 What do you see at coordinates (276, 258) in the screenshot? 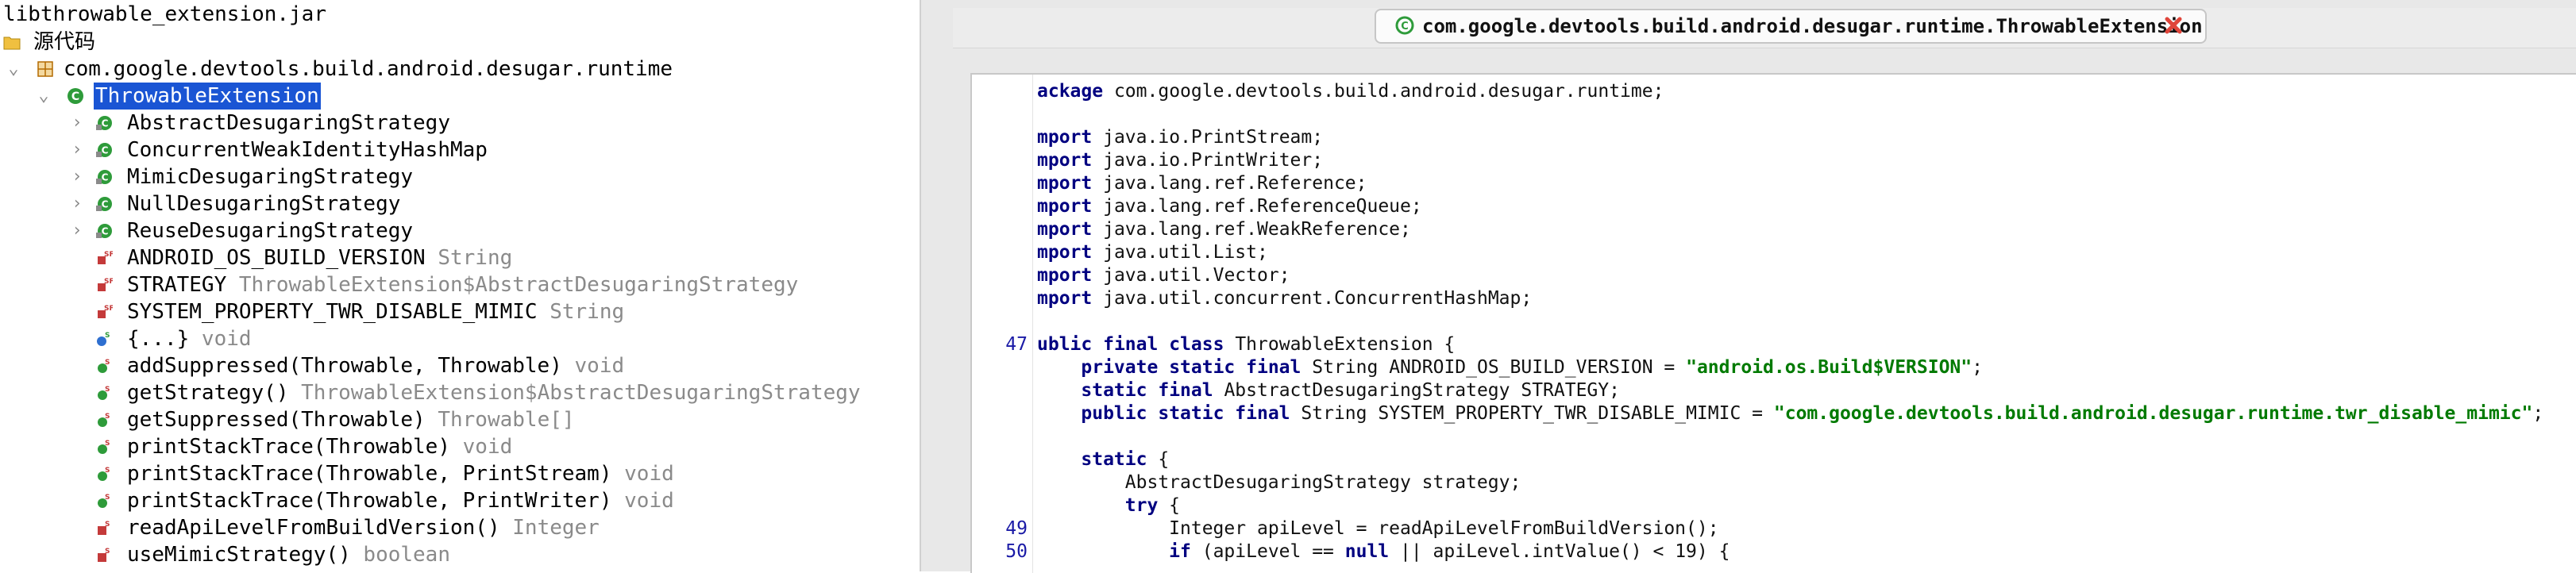
I see `member-name: ANDROID_OS_BUILD_VERSION` at bounding box center [276, 258].